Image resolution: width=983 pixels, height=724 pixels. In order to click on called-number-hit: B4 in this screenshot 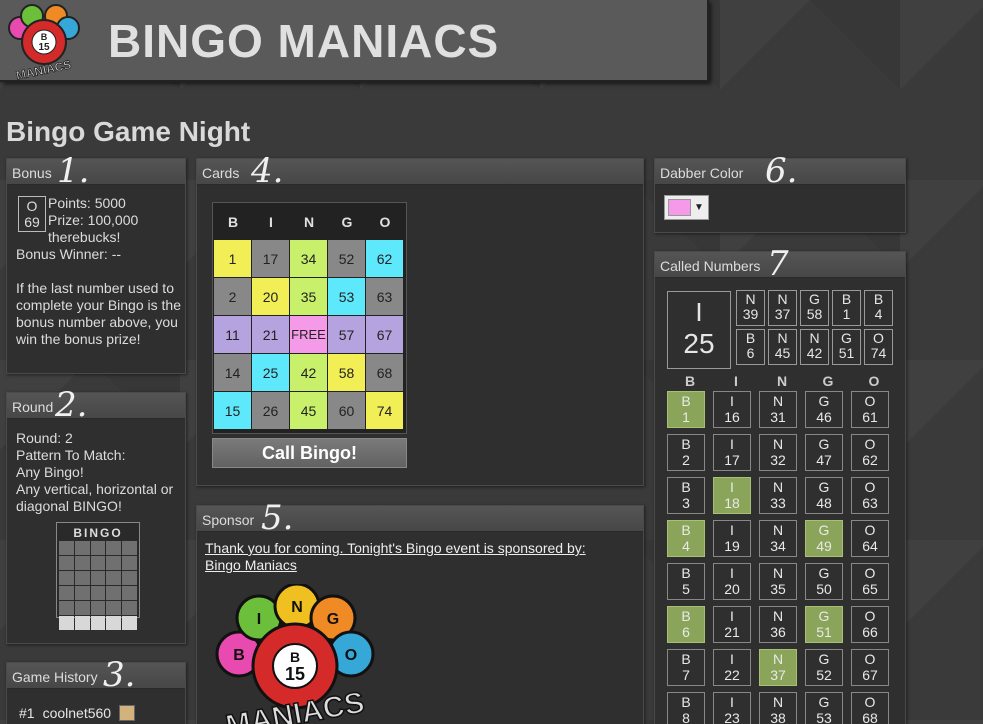, I will do `click(686, 538)`.